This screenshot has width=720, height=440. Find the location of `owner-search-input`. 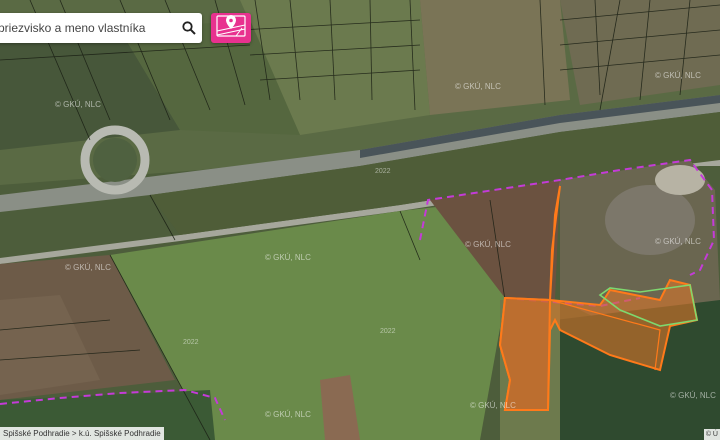

owner-search-input is located at coordinates (88, 28).